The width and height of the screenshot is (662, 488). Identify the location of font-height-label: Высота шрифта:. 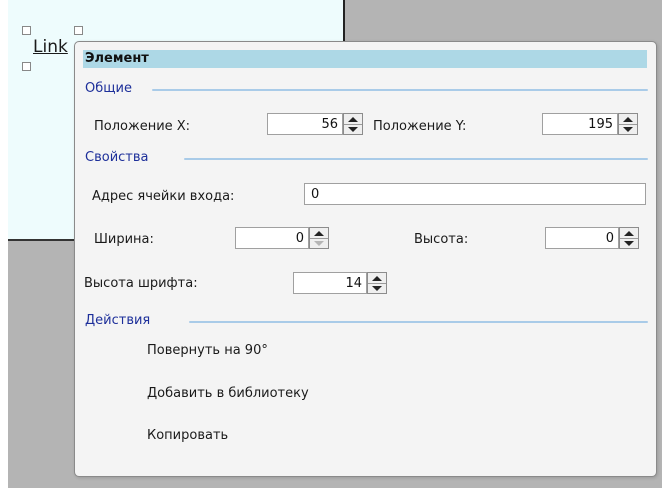
(141, 283).